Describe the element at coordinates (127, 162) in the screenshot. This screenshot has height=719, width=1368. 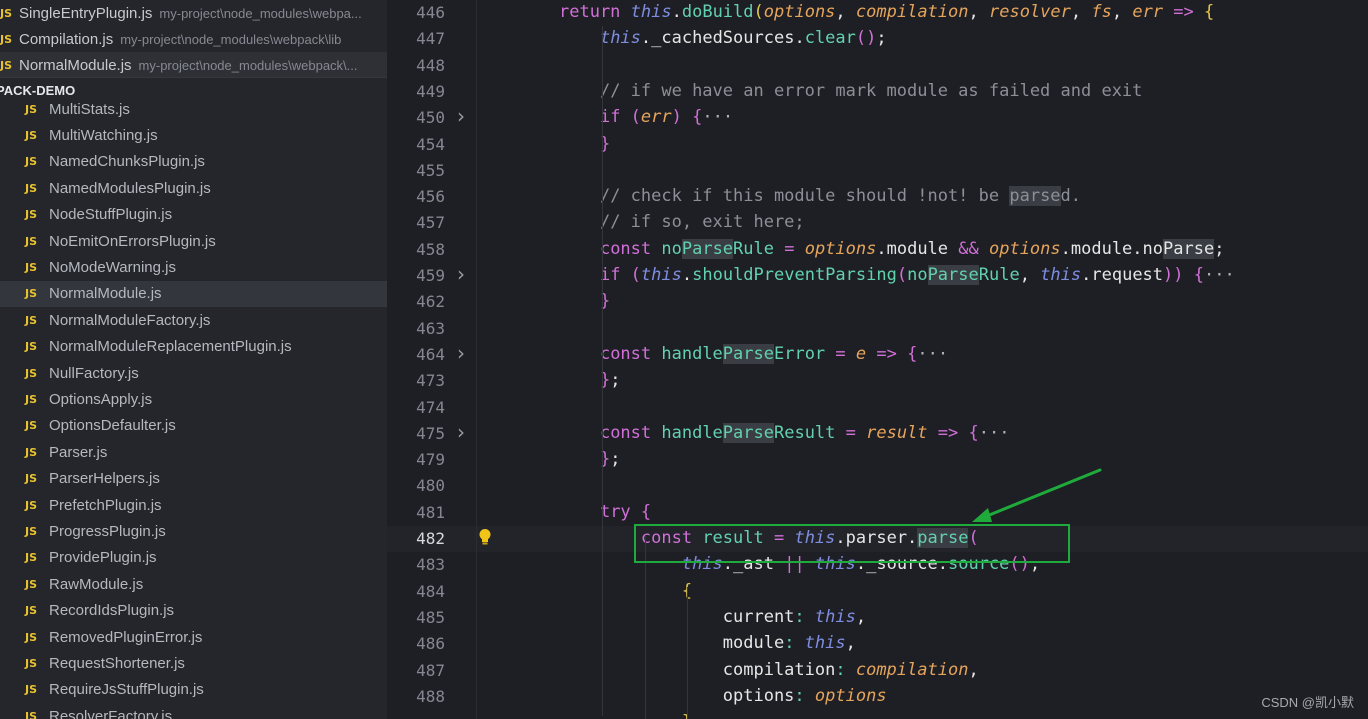
I see `file-name: NamedChunksPlugin.js` at that location.